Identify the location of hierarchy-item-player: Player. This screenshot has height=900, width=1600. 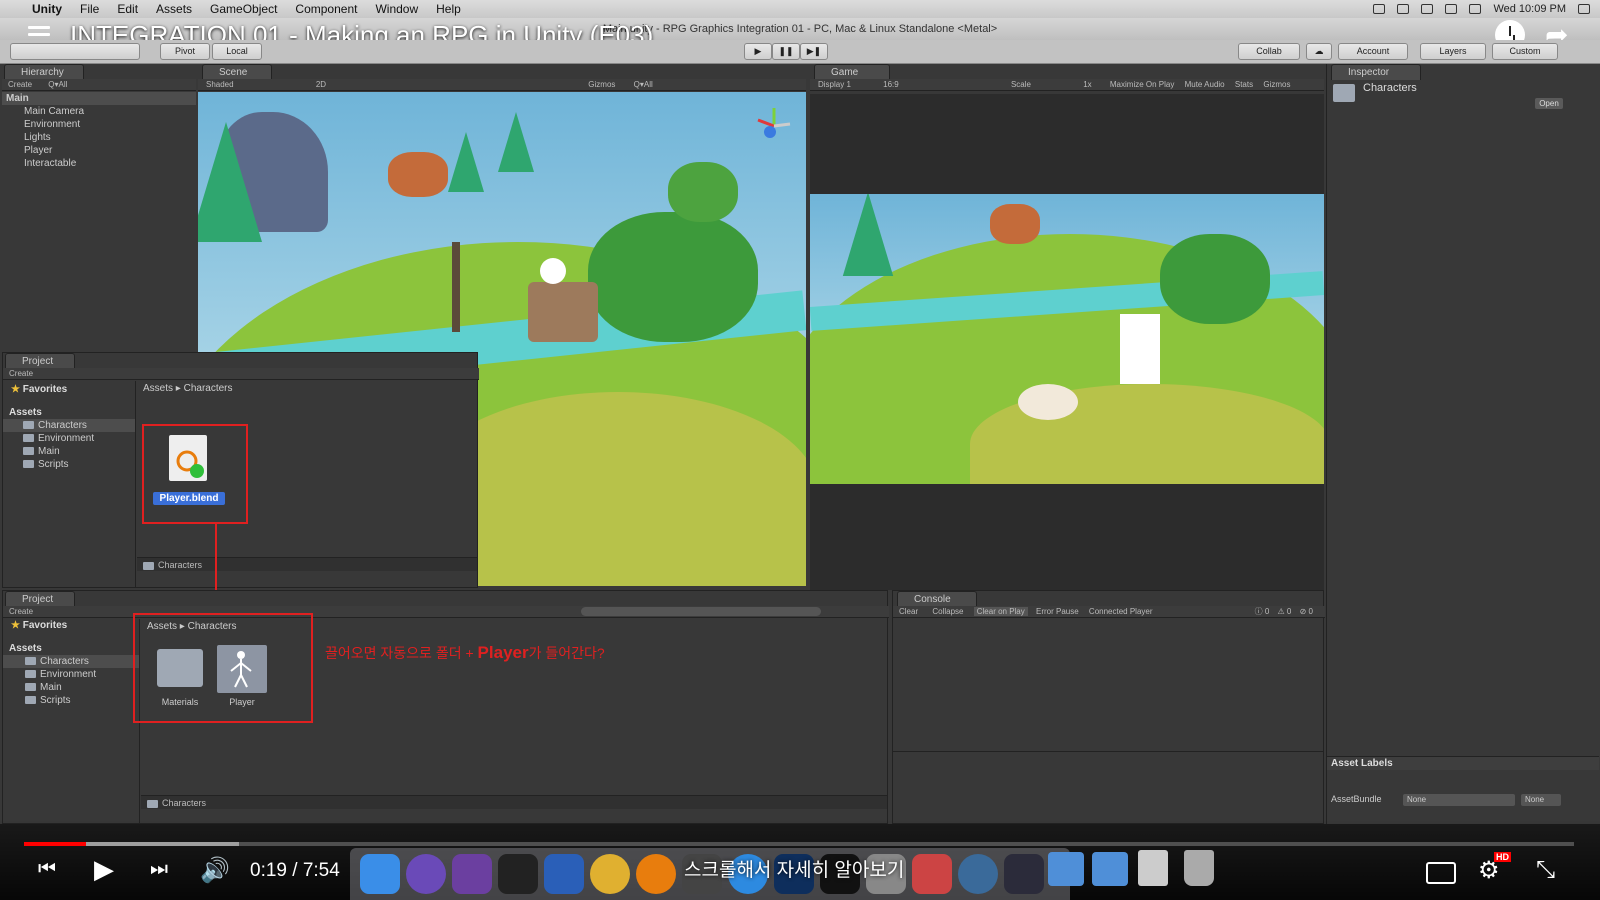
(99, 150).